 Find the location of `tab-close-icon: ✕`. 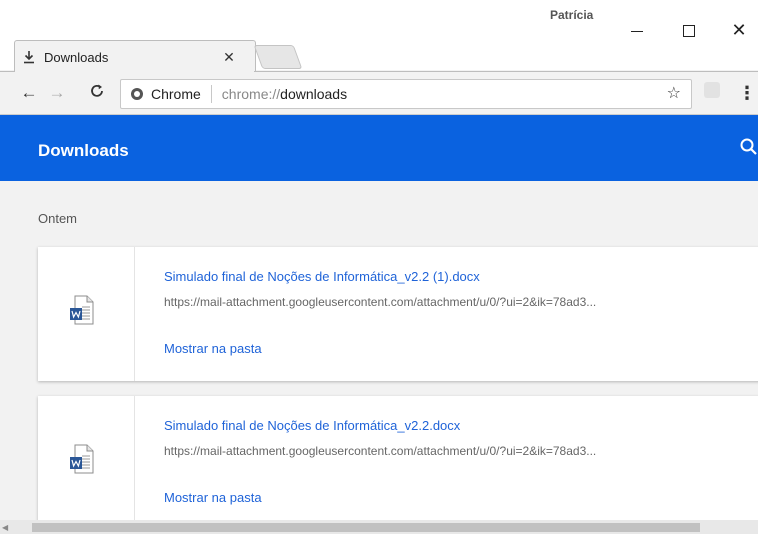

tab-close-icon: ✕ is located at coordinates (229, 57).